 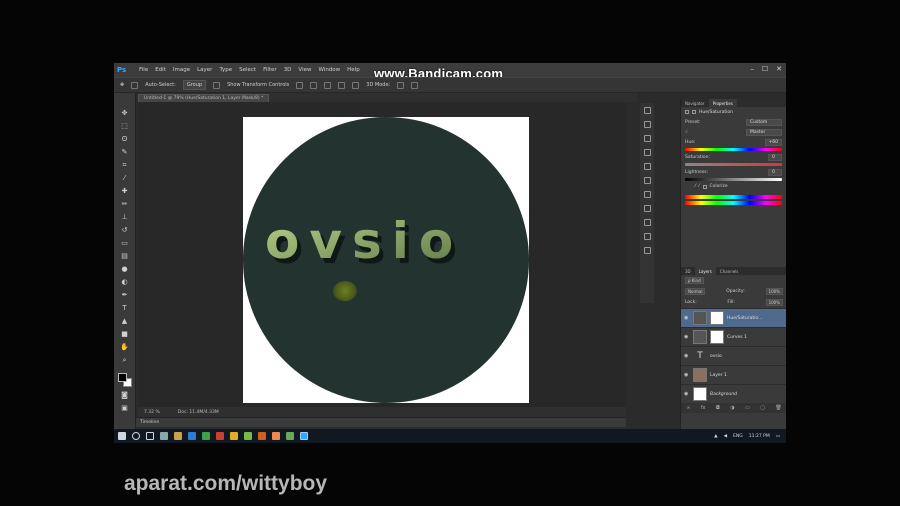 What do you see at coordinates (729, 271) in the screenshot?
I see `tab-channels: Channels` at bounding box center [729, 271].